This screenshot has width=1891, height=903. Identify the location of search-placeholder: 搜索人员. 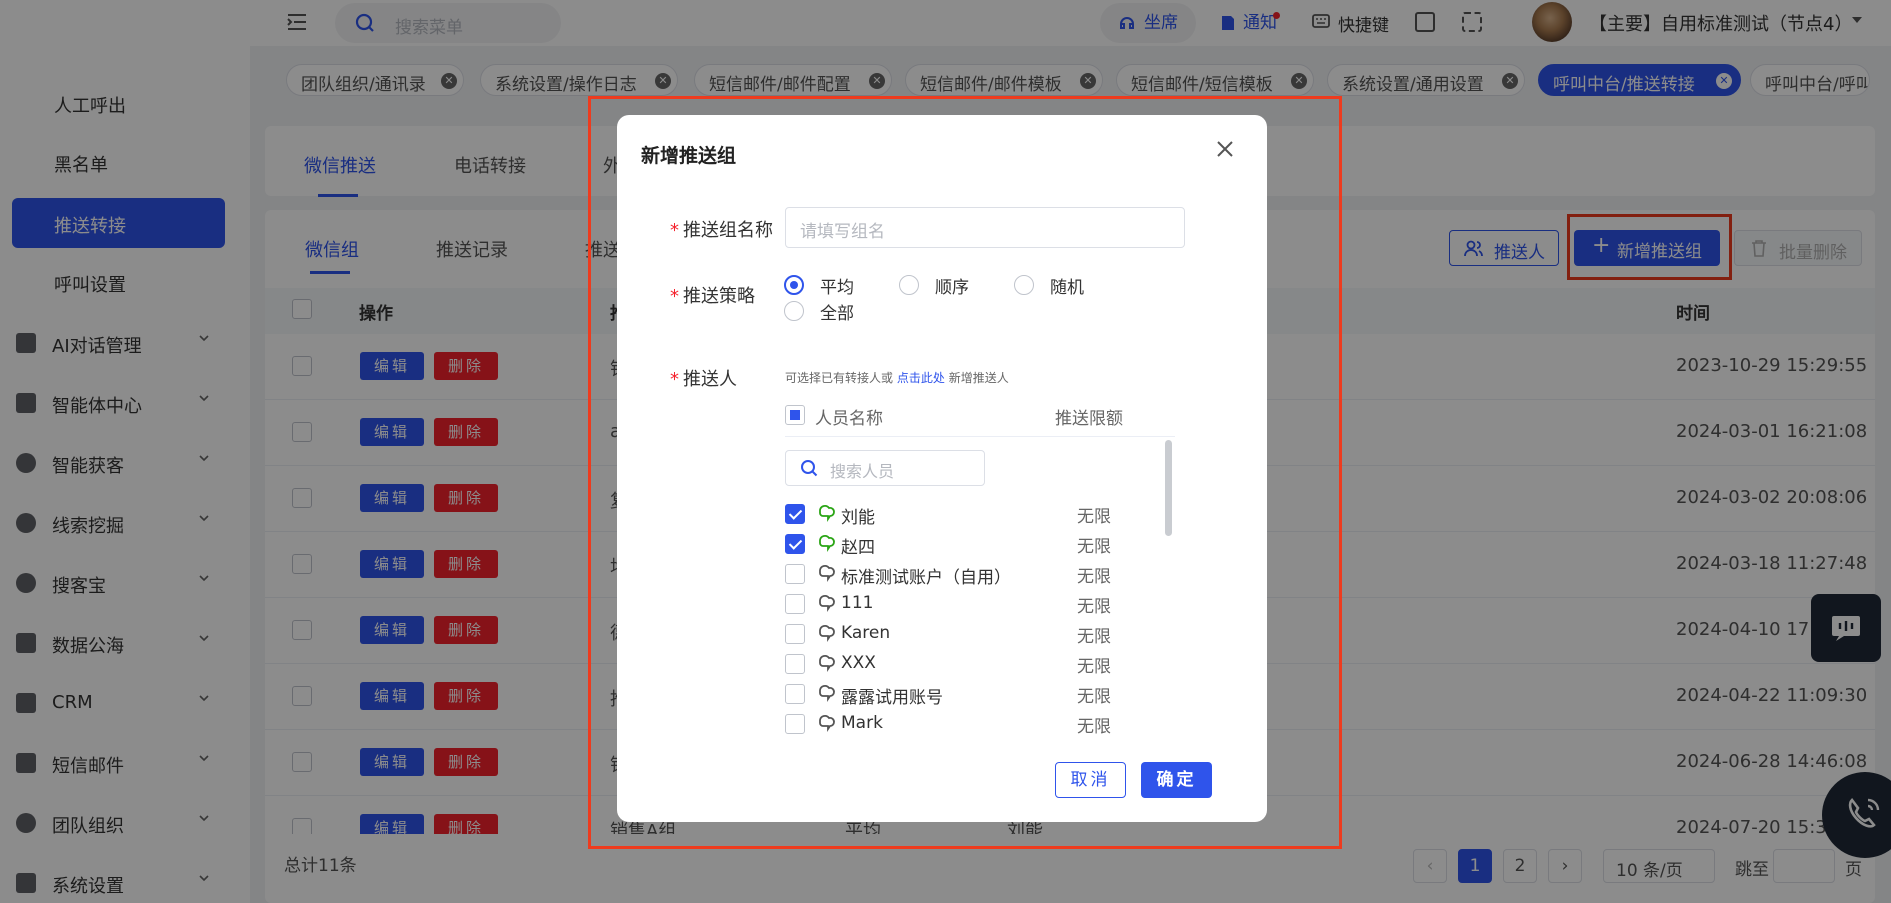
(862, 471).